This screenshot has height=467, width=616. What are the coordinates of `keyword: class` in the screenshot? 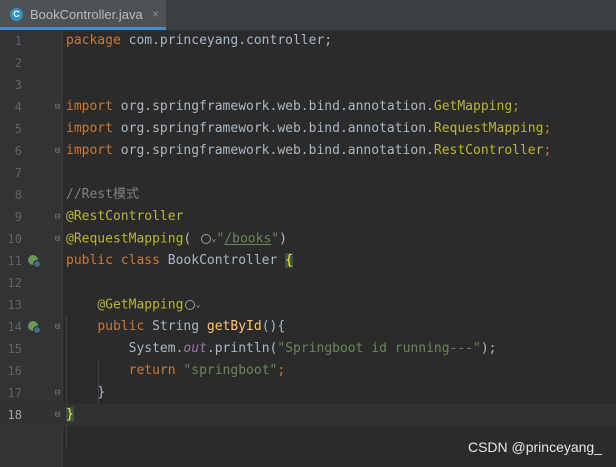 It's located at (140, 260).